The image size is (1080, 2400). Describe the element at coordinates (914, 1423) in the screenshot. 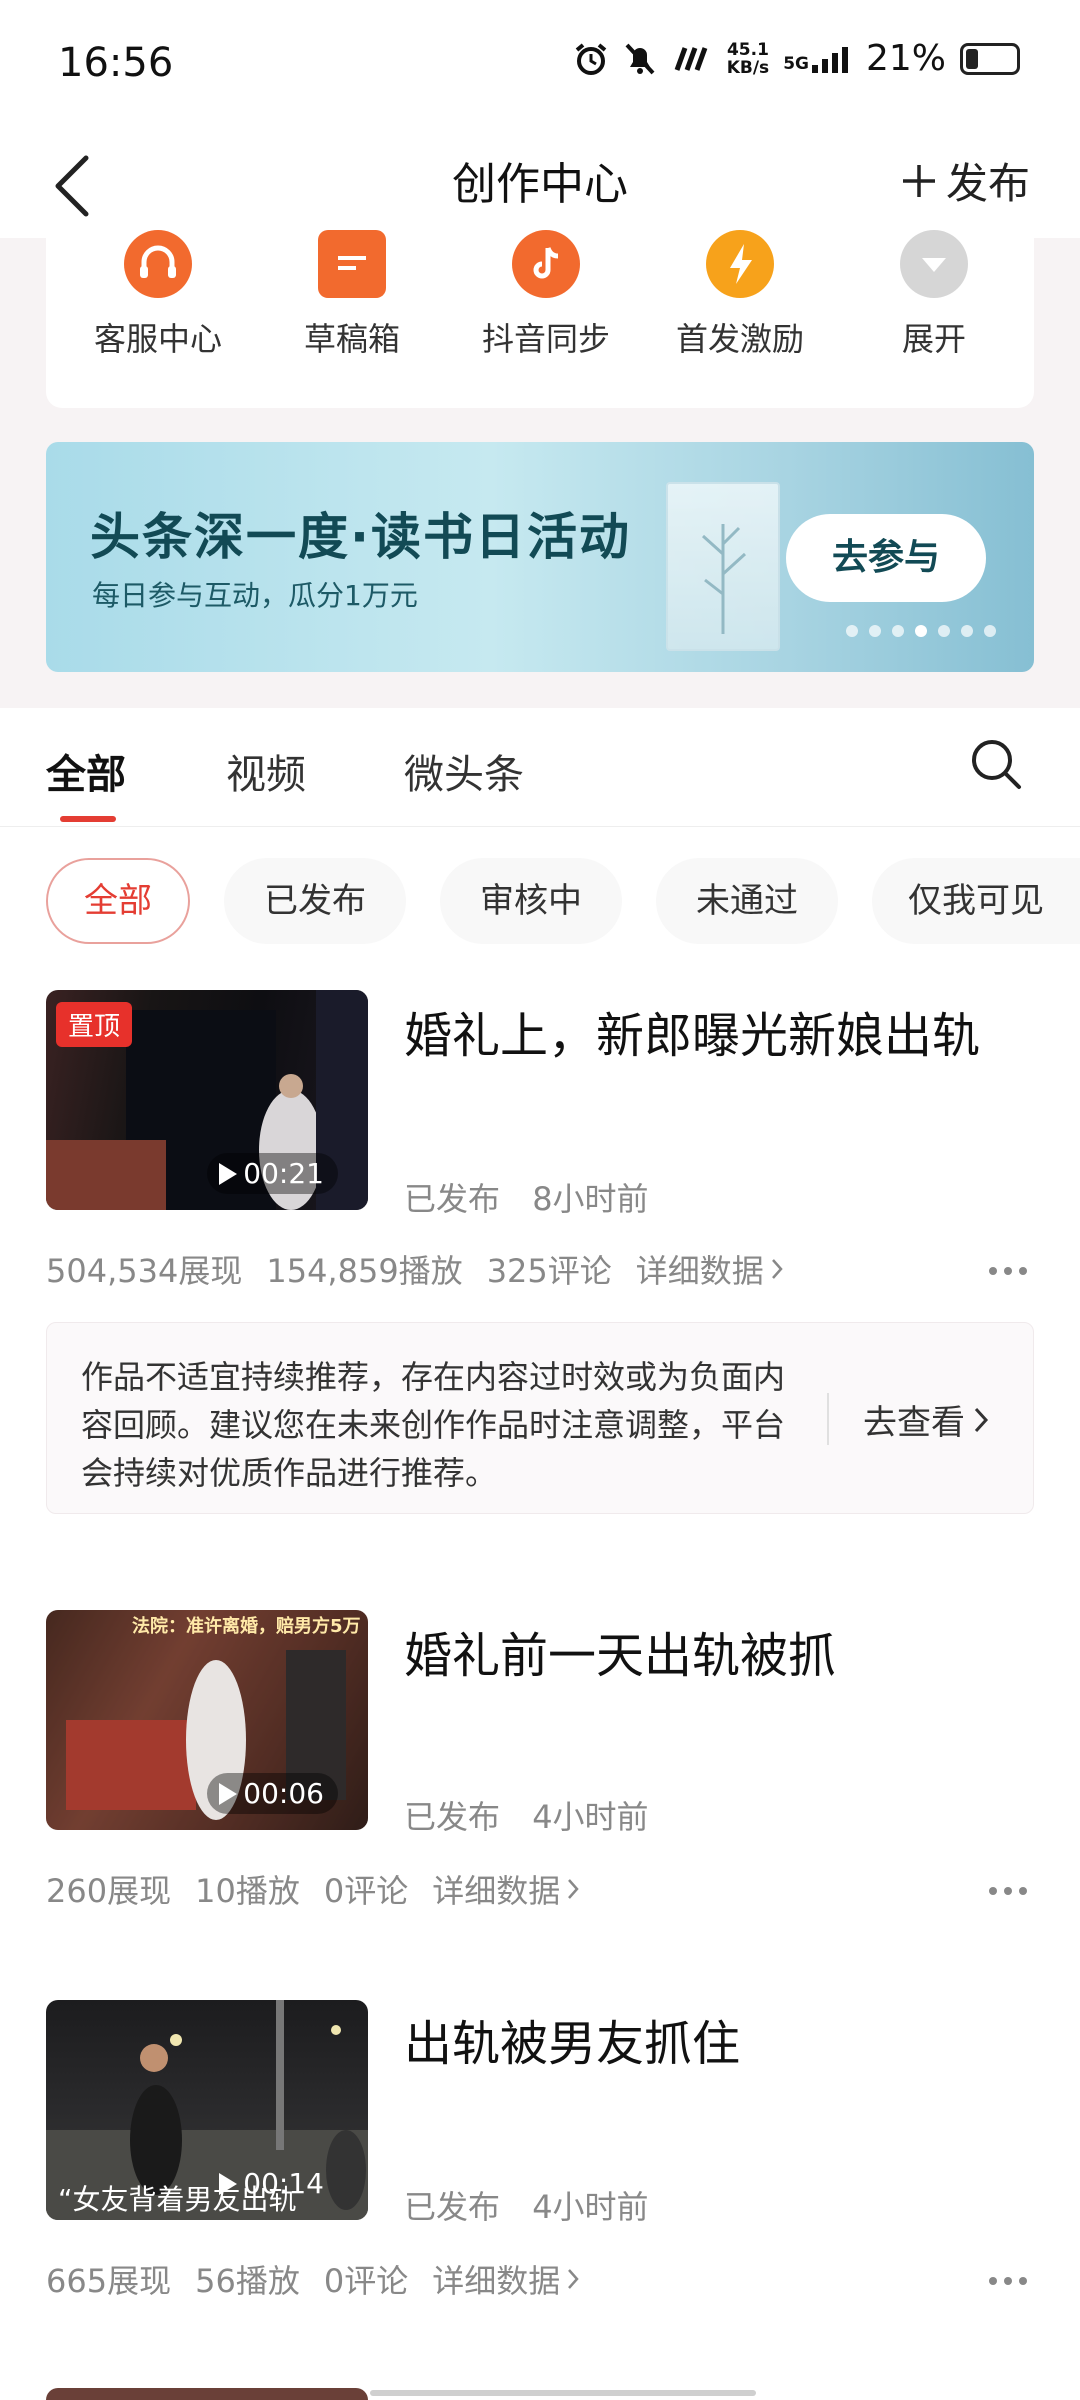

I see `notice-view-label: 去查看` at that location.